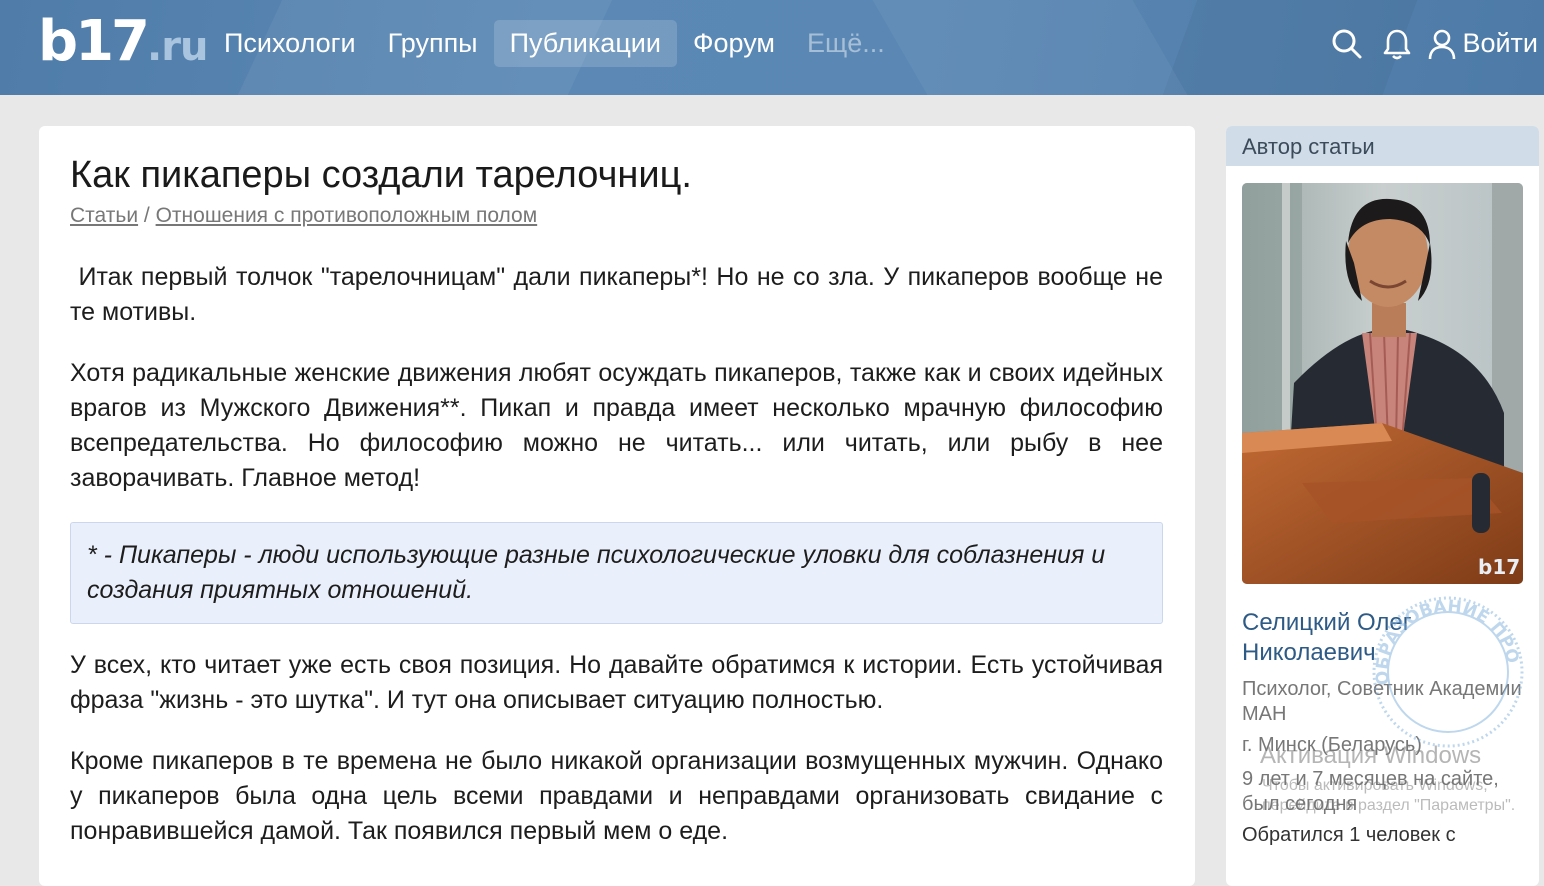  What do you see at coordinates (585, 43) in the screenshot?
I see `nav-publications: Публикации` at bounding box center [585, 43].